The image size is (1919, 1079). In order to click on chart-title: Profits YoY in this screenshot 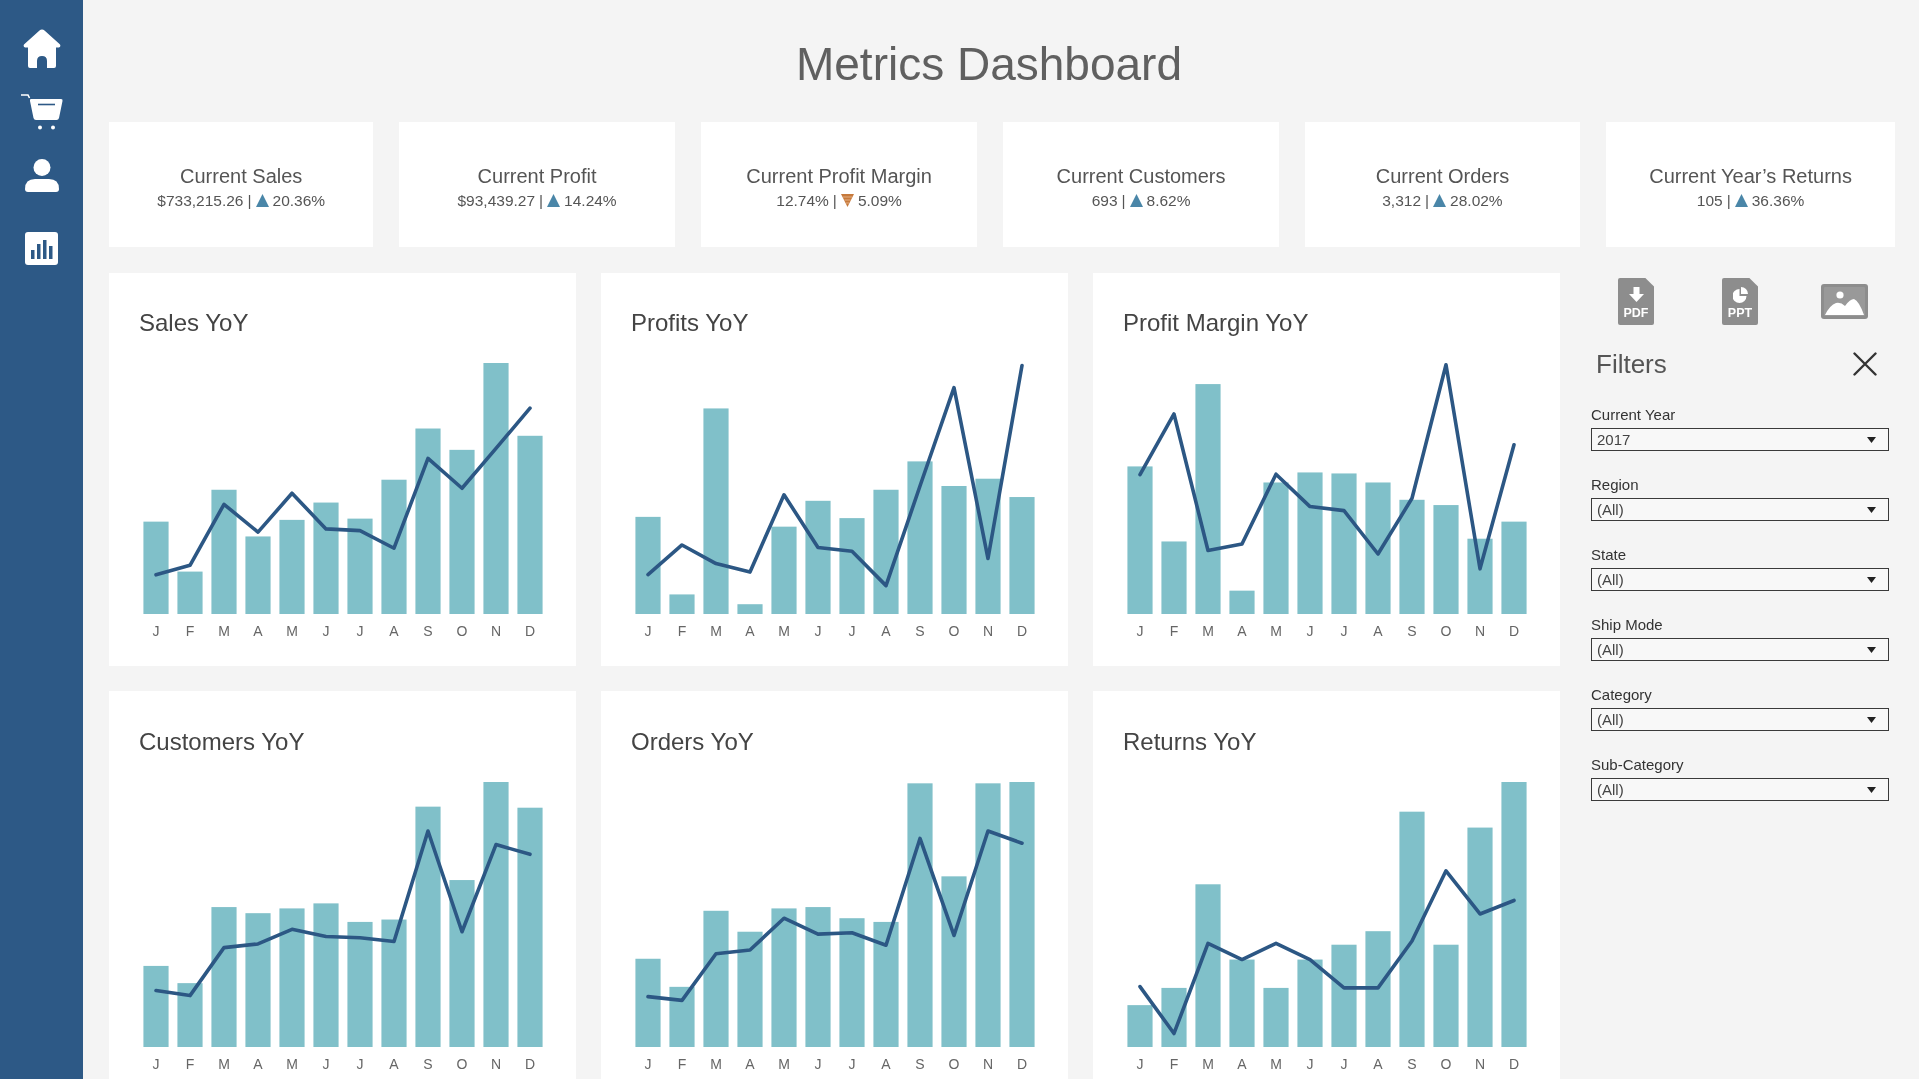, I will do `click(690, 323)`.